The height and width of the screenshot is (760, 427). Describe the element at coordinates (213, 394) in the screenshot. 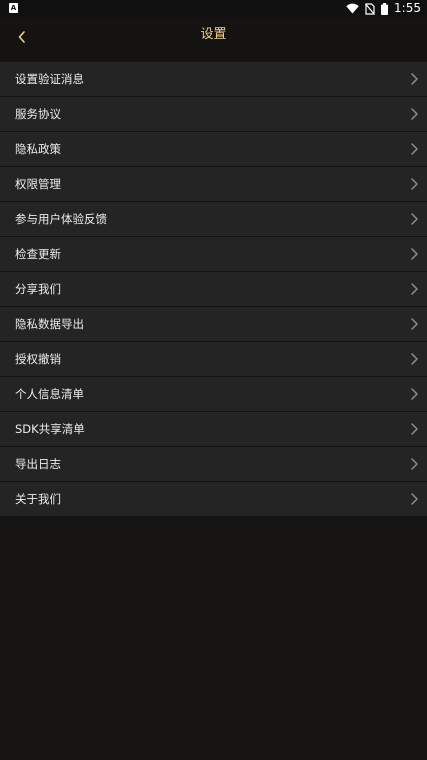

I see `settings-item: 个人信息清单` at that location.